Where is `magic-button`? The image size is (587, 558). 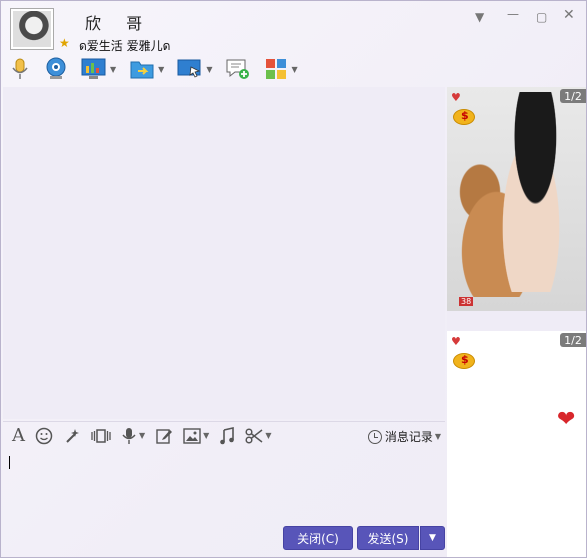
magic-button is located at coordinates (72, 436).